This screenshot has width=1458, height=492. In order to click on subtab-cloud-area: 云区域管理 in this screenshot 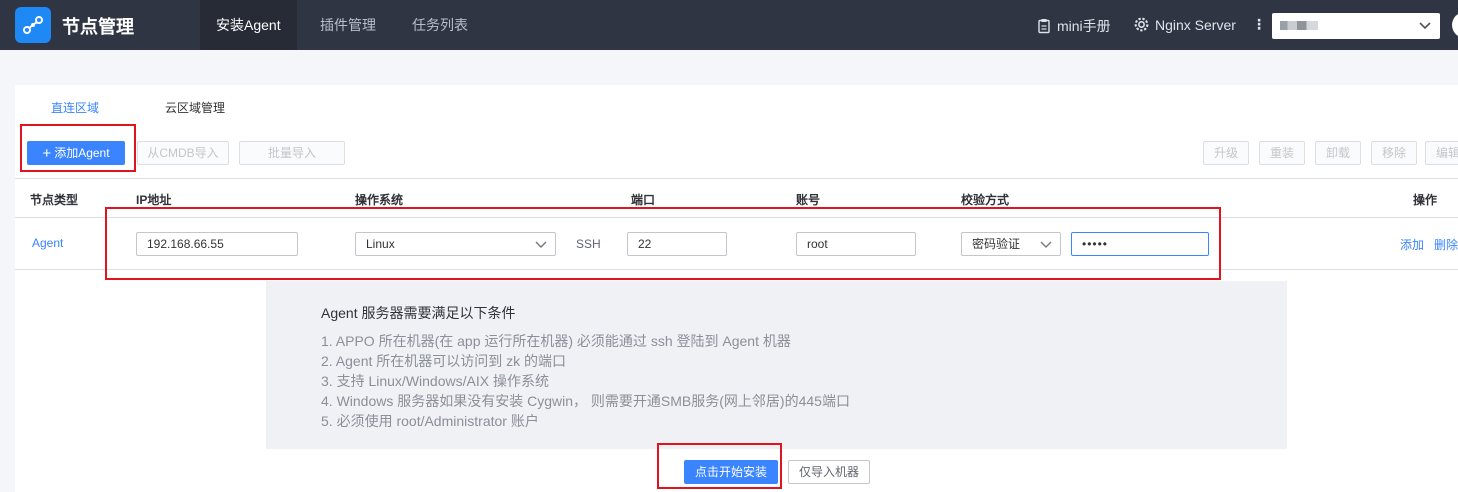, I will do `click(195, 107)`.